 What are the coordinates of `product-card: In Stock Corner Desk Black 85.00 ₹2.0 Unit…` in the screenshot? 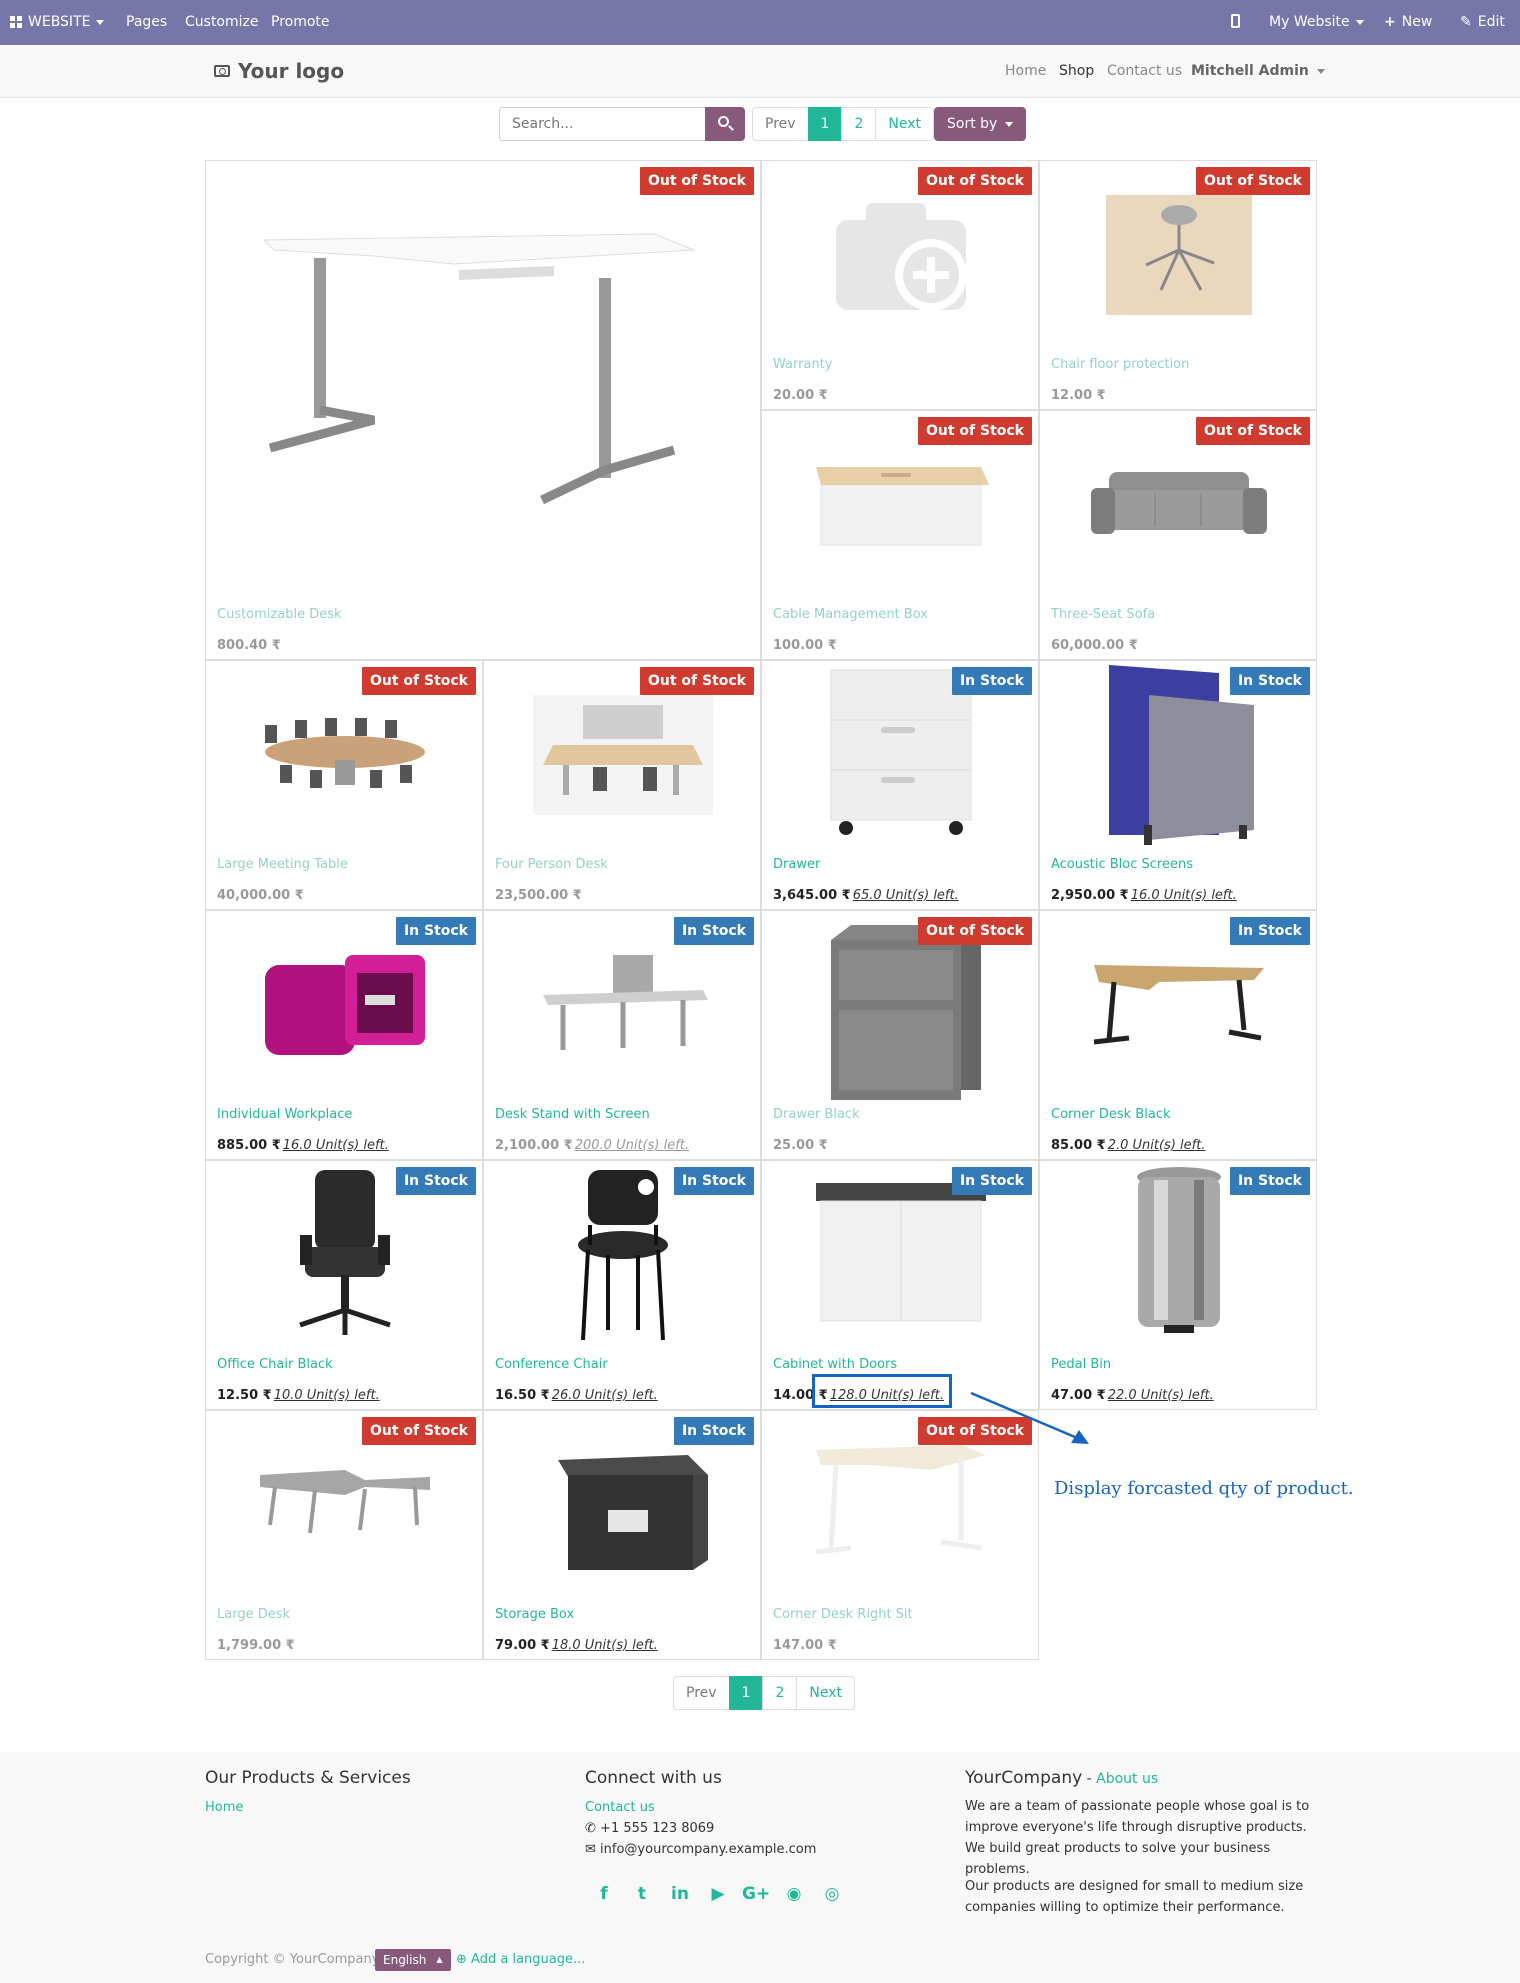 It's located at (1178, 1035).